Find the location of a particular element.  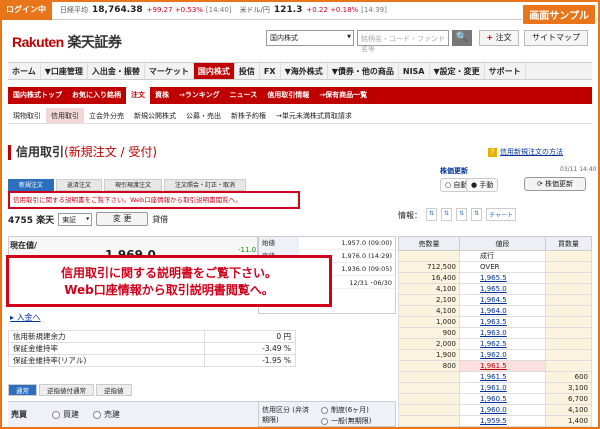

price-cell: 1,965.5 is located at coordinates (503, 278).